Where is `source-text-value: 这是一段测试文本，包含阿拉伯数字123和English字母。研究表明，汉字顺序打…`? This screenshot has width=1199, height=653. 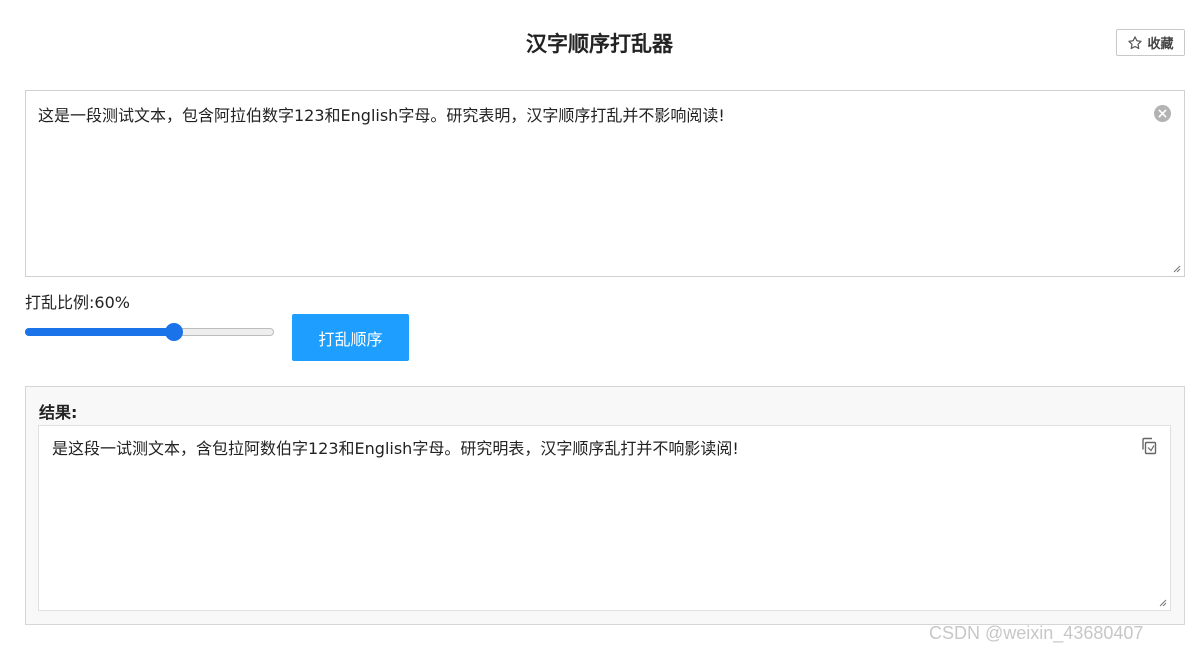
source-text-value: 这是一段测试文本，包含阿拉伯数字123和English字母。研究表明，汉字顺序打… is located at coordinates (589, 116).